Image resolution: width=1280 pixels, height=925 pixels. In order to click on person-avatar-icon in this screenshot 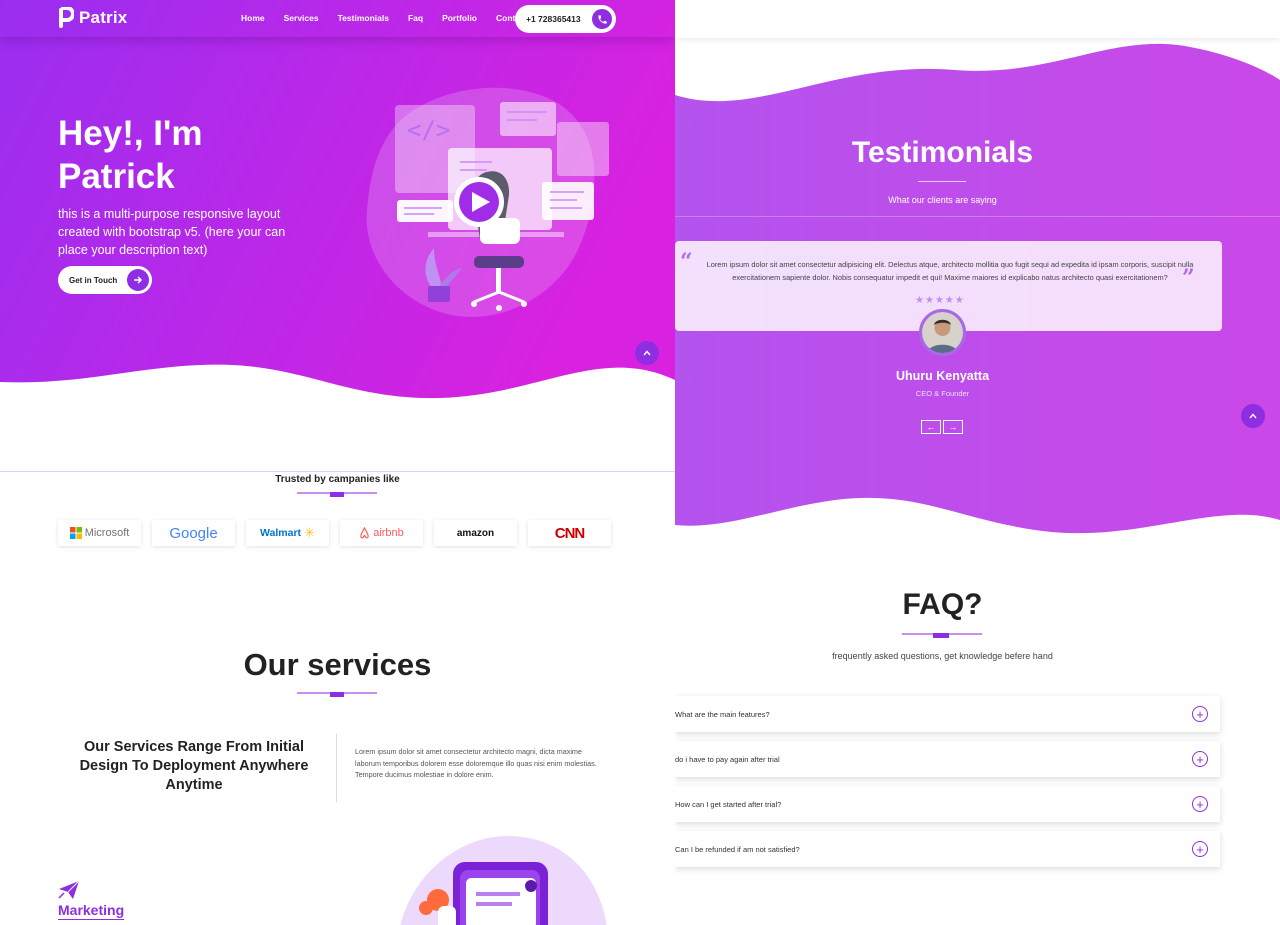, I will do `click(942, 332)`.